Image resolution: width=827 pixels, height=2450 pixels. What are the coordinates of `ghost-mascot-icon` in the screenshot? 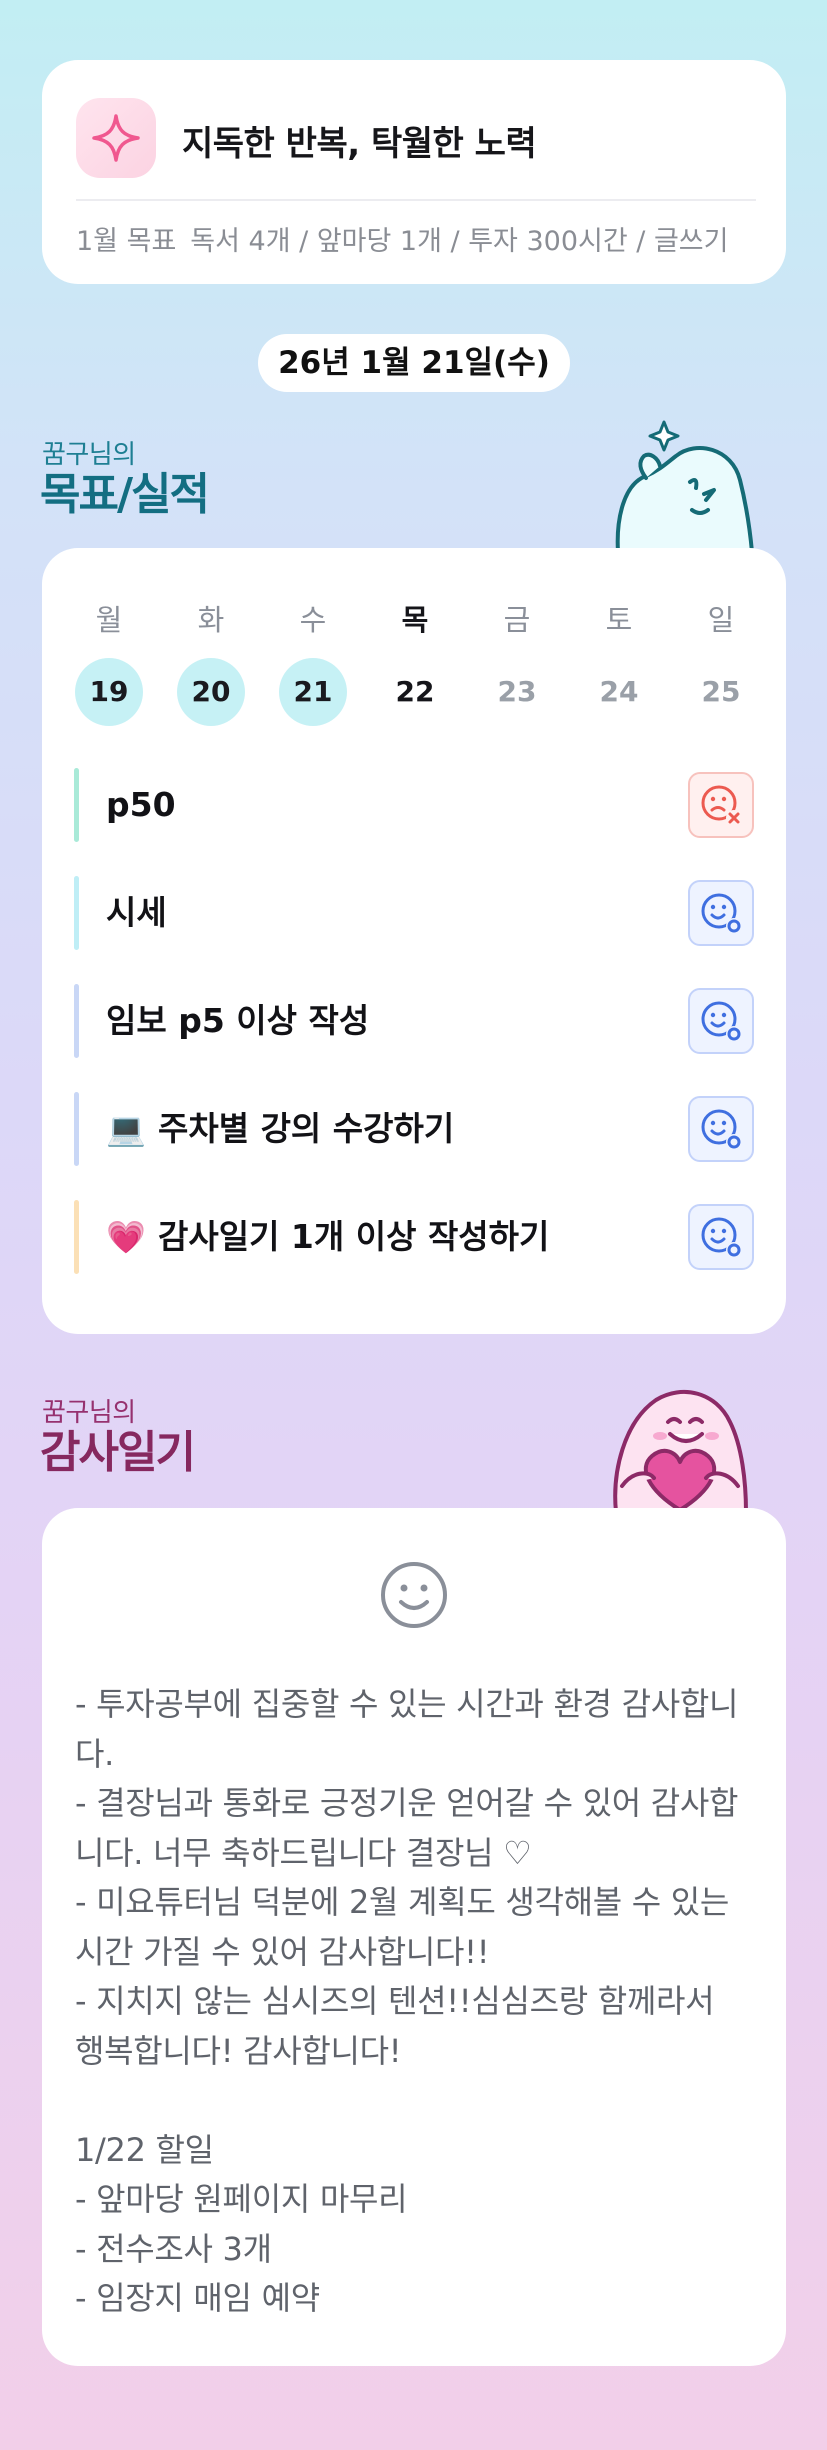 It's located at (685, 486).